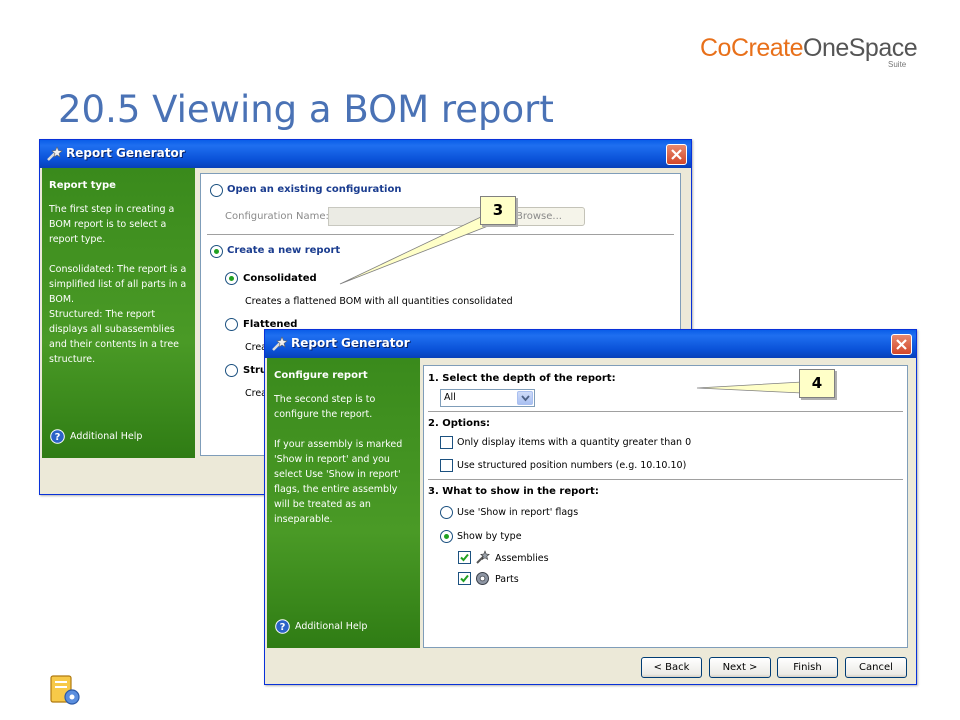  Describe the element at coordinates (321, 375) in the screenshot. I see `sidebar-heading: Configure report` at that location.